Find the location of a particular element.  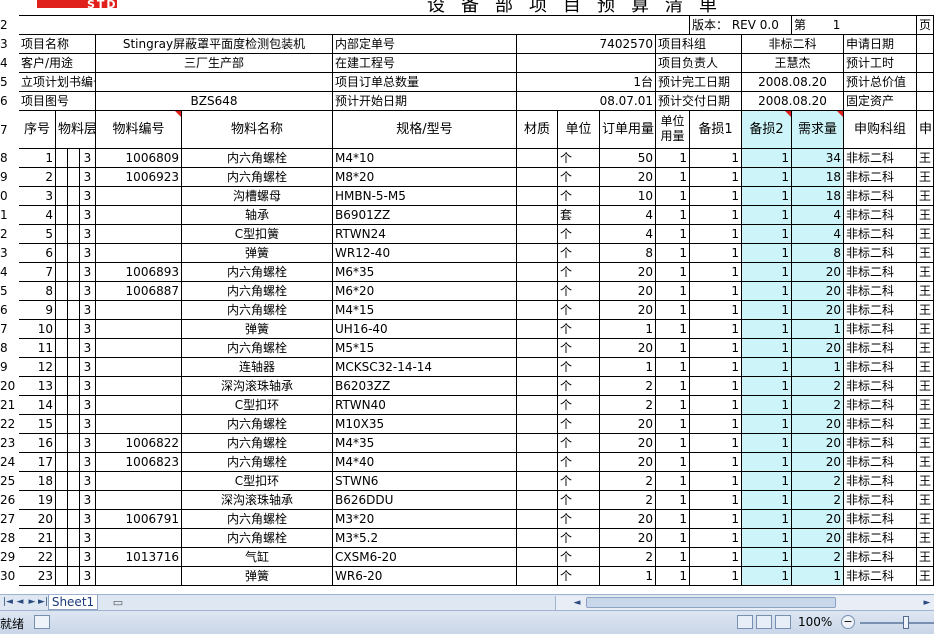

material-name: C型扣环 is located at coordinates (257, 481).